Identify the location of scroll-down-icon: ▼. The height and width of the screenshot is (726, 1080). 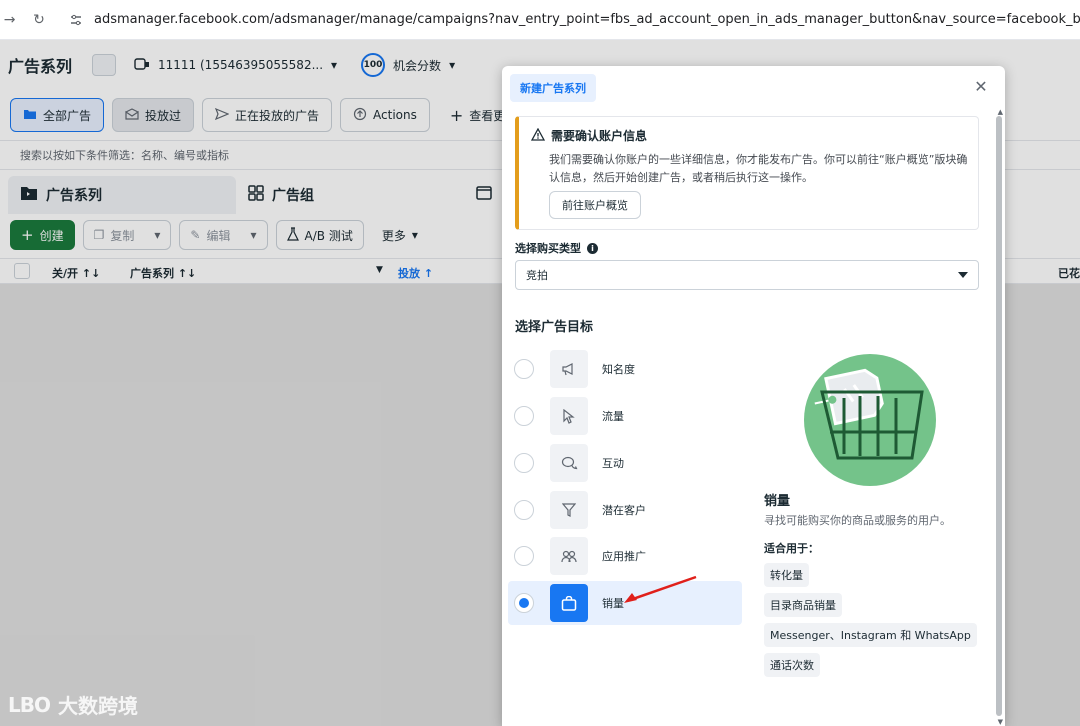
(1000, 722).